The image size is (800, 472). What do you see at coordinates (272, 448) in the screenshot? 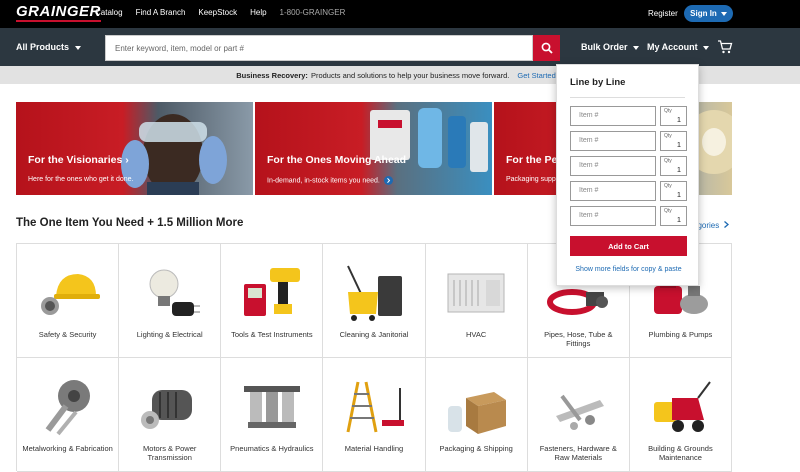
I see `category-label: Pneumatics & Hydraulics` at bounding box center [272, 448].